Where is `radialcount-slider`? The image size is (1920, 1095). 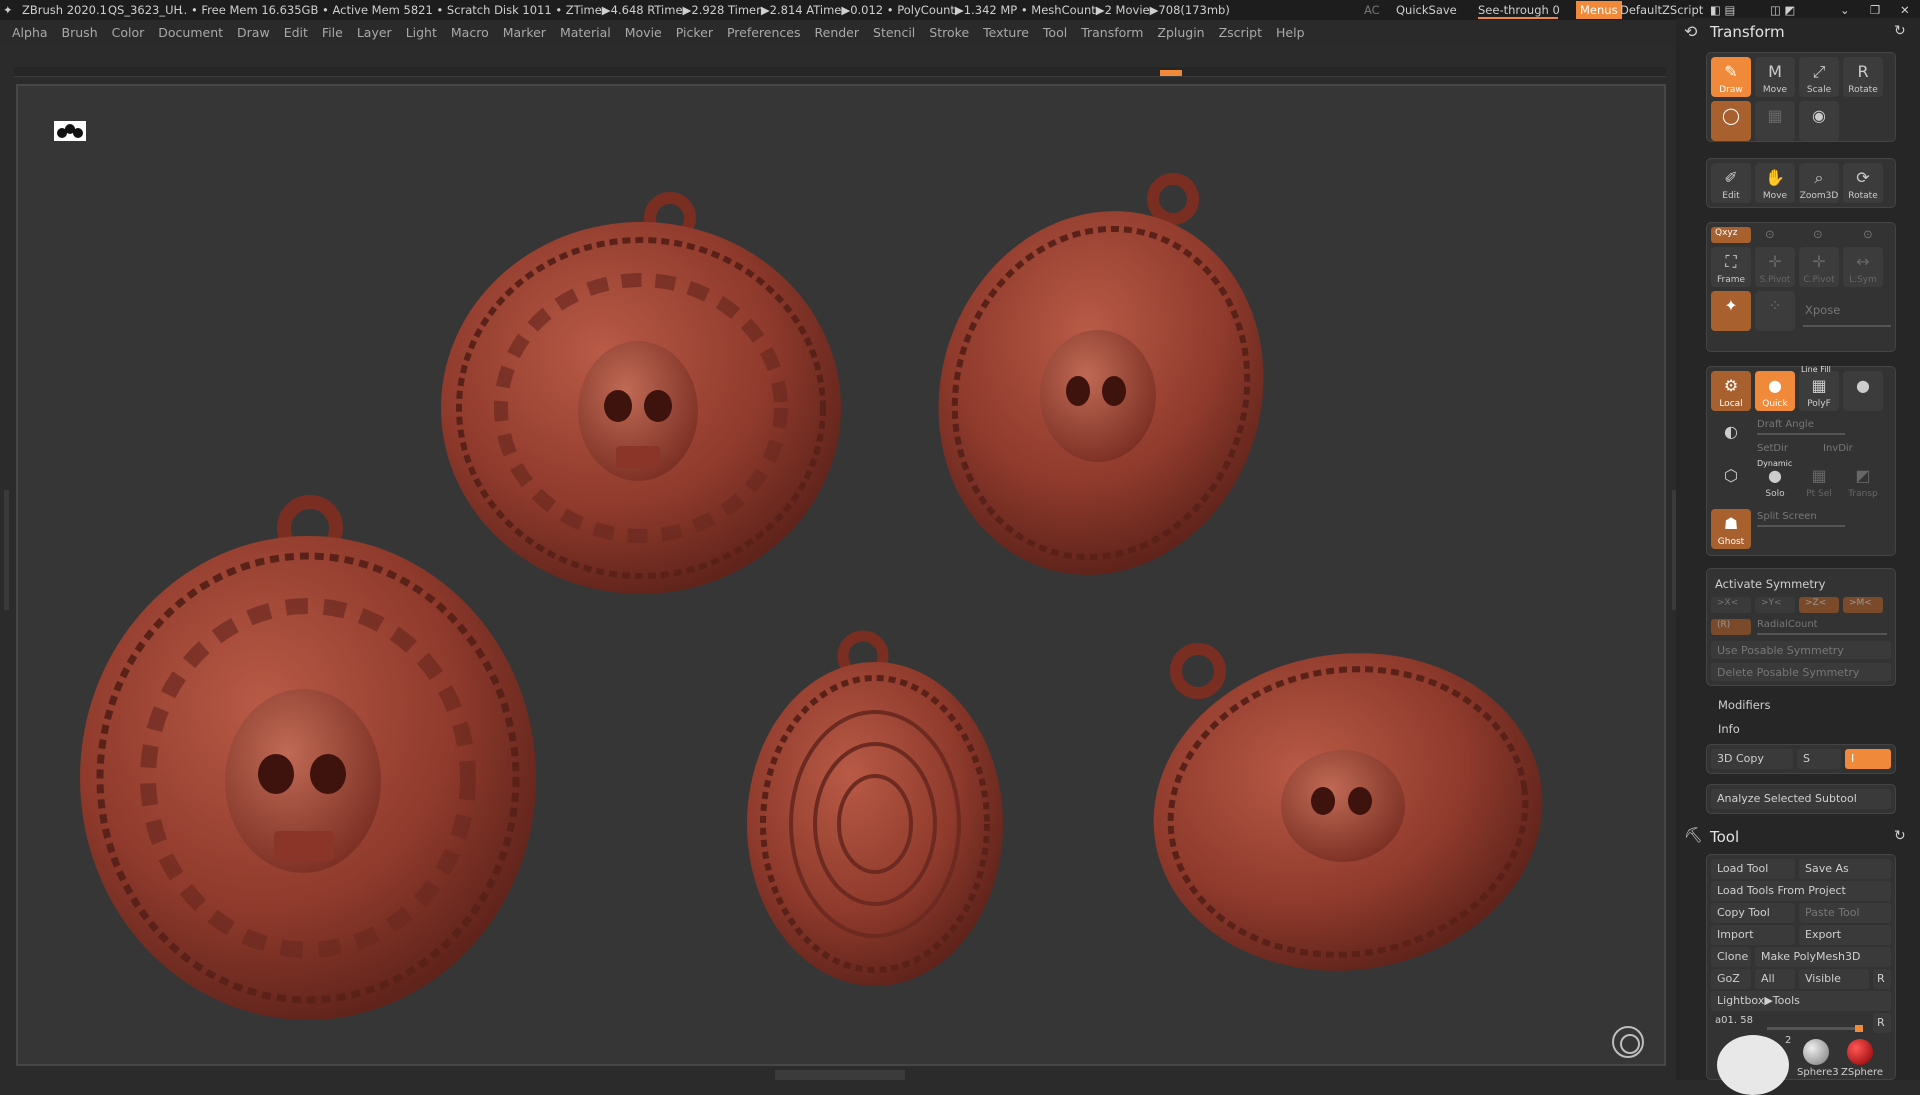
radialcount-slider is located at coordinates (1822, 634).